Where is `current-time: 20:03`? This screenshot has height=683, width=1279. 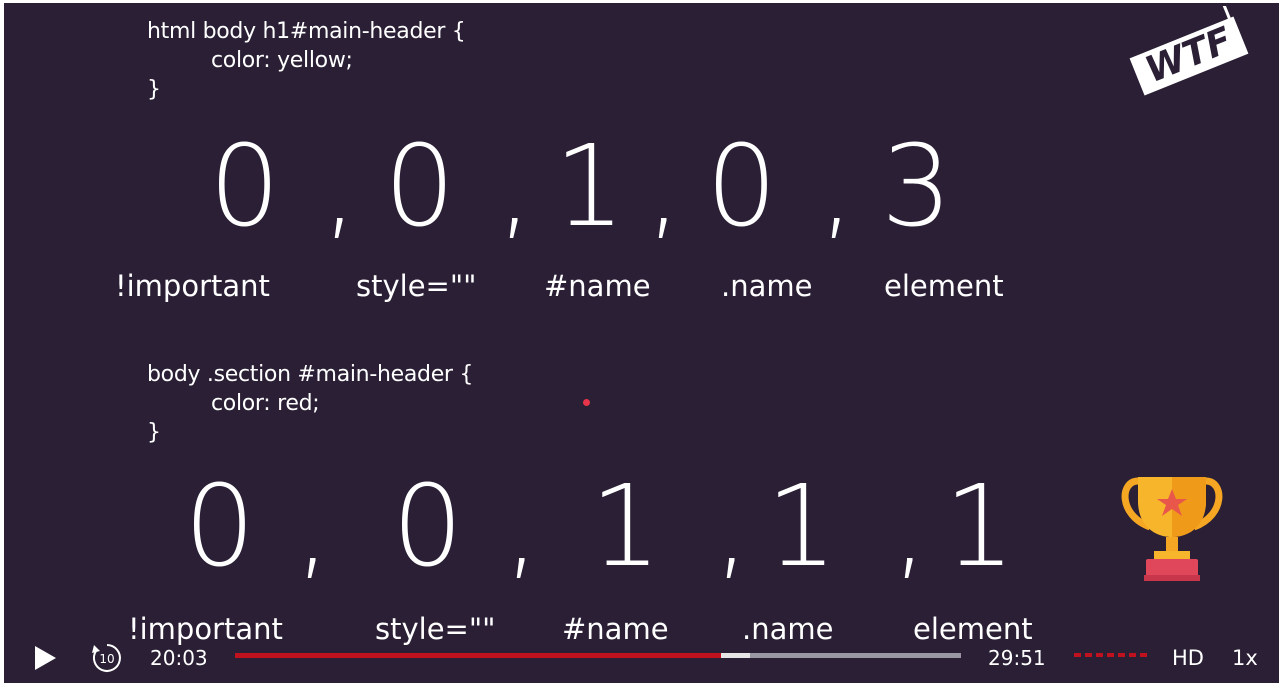 current-time: 20:03 is located at coordinates (179, 658).